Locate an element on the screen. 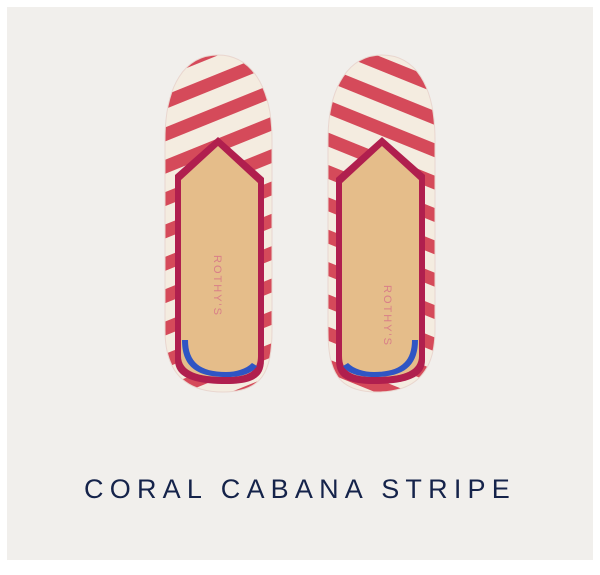  right-brand-mark: ROTHY'S is located at coordinates (387, 316).